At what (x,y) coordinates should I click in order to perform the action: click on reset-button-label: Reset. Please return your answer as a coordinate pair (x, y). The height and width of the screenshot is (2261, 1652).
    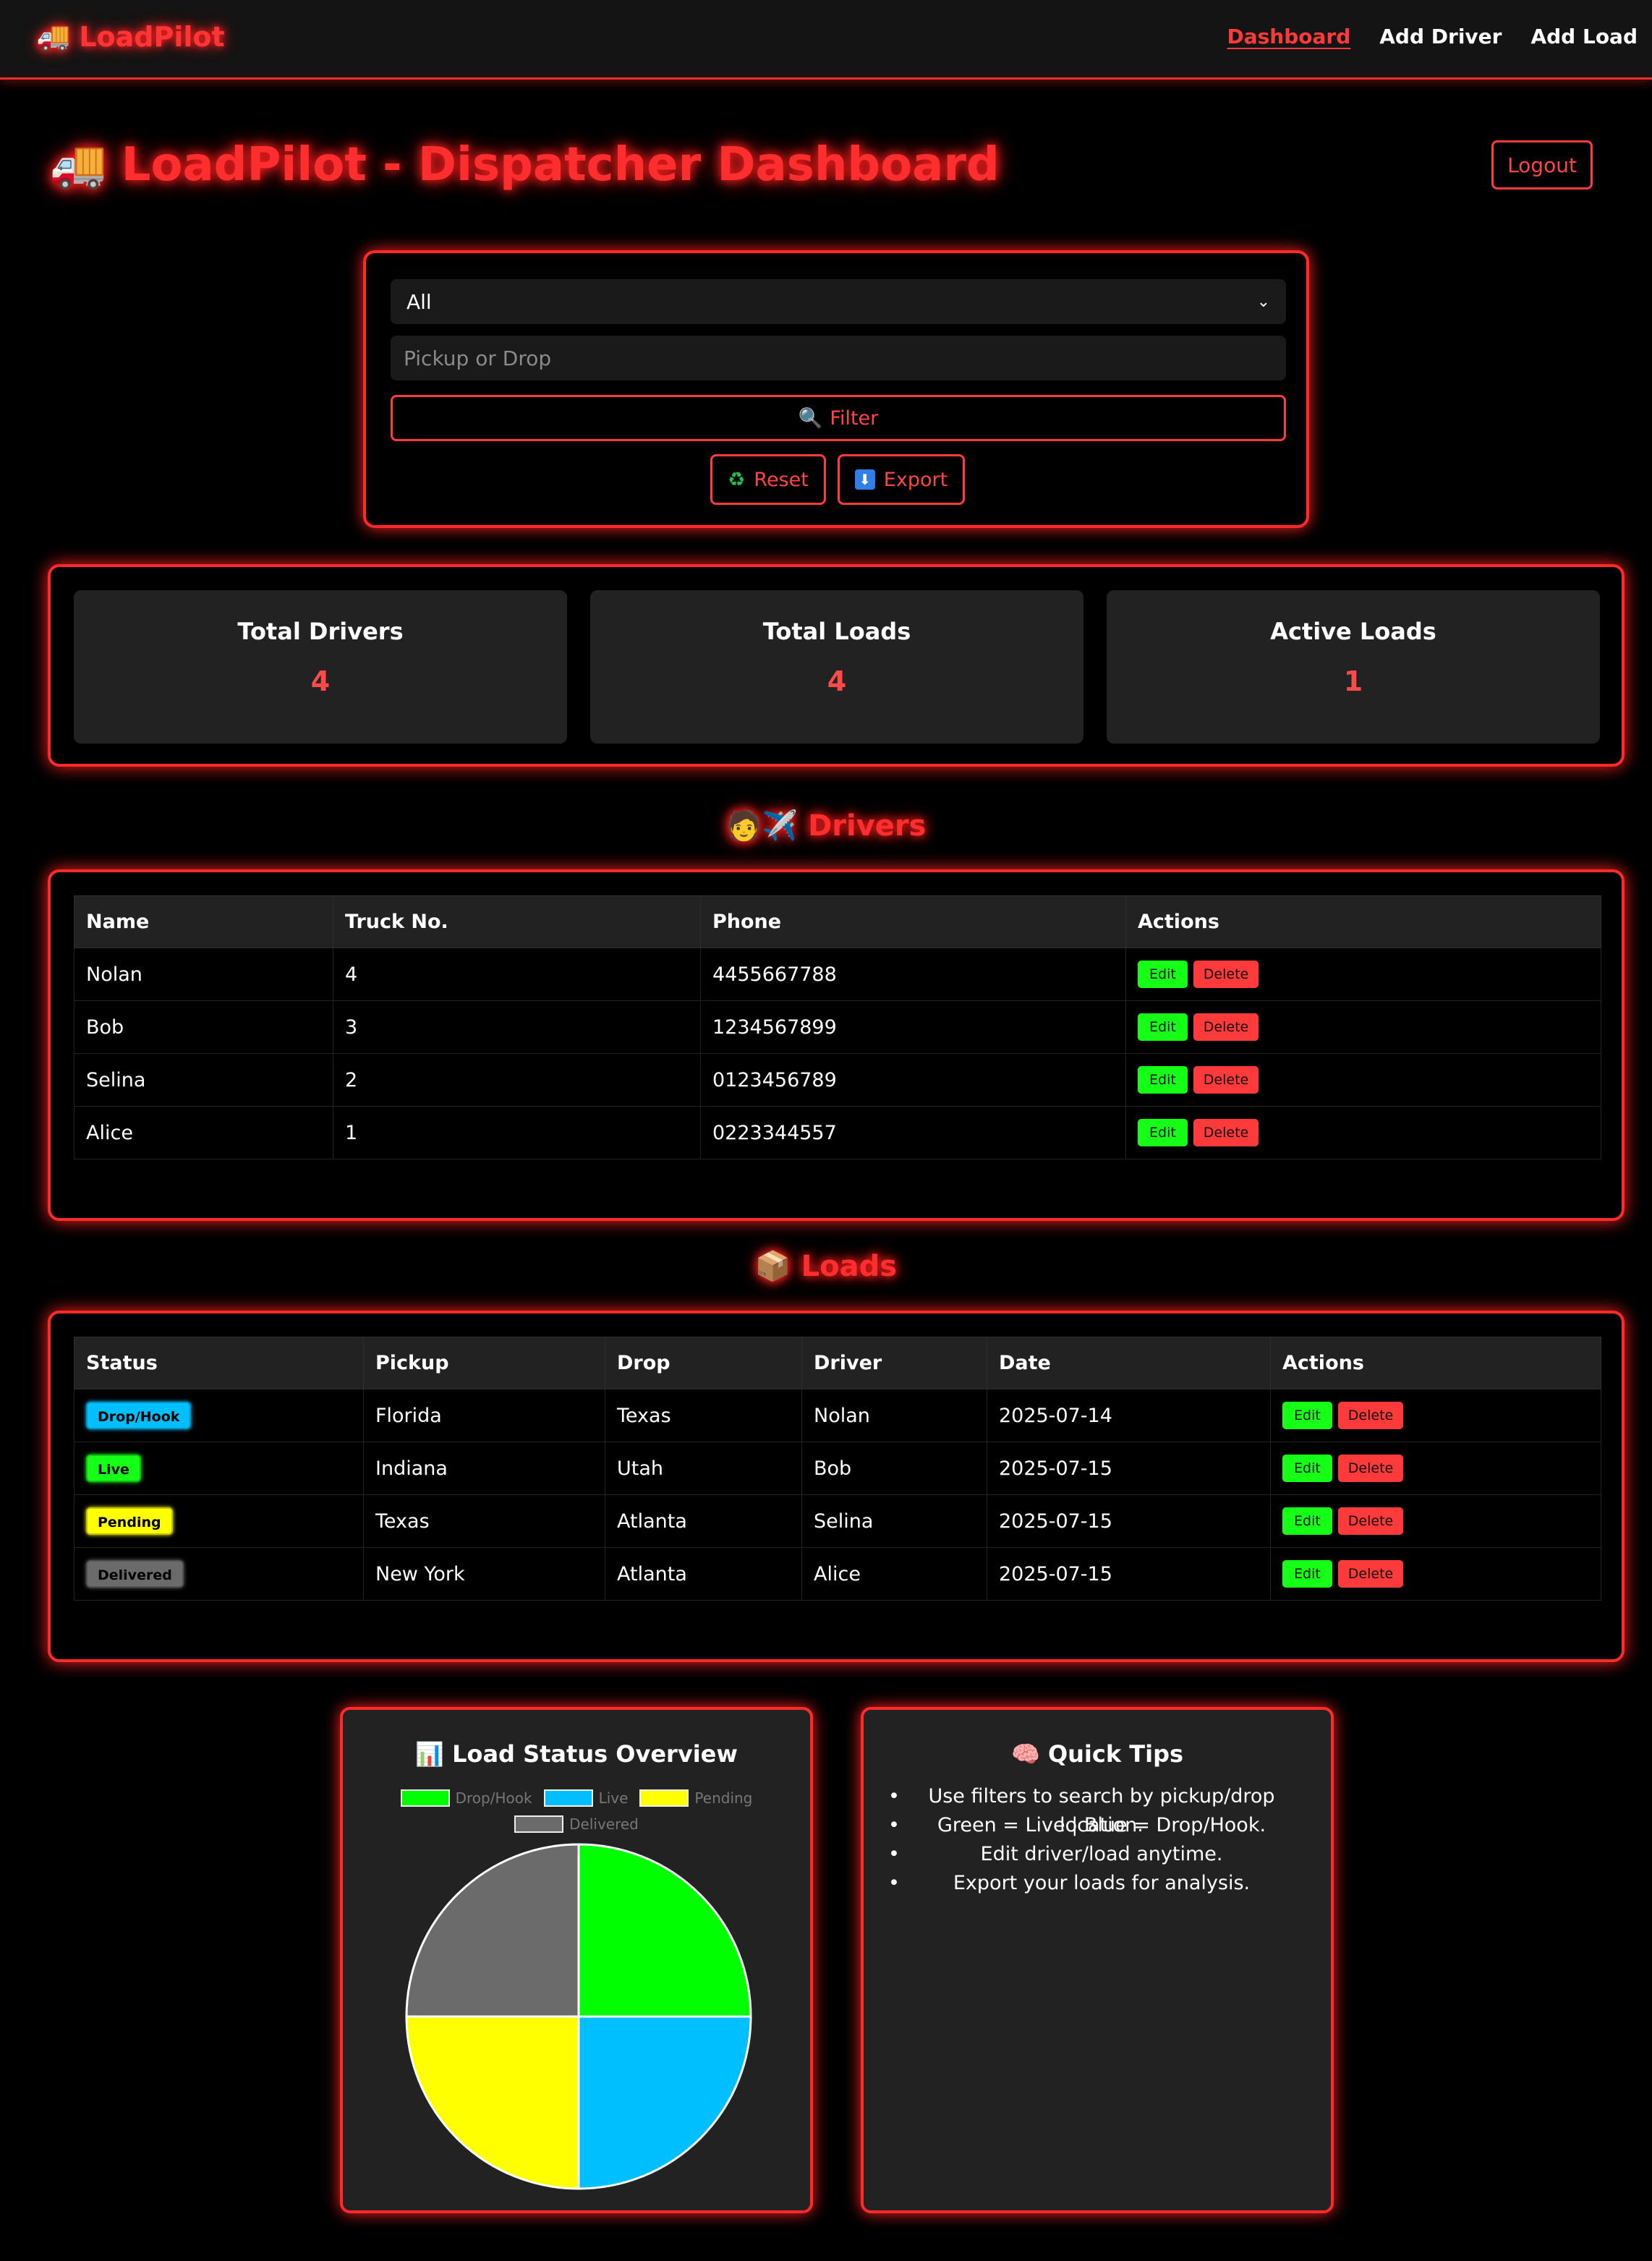
    Looking at the image, I should click on (781, 479).